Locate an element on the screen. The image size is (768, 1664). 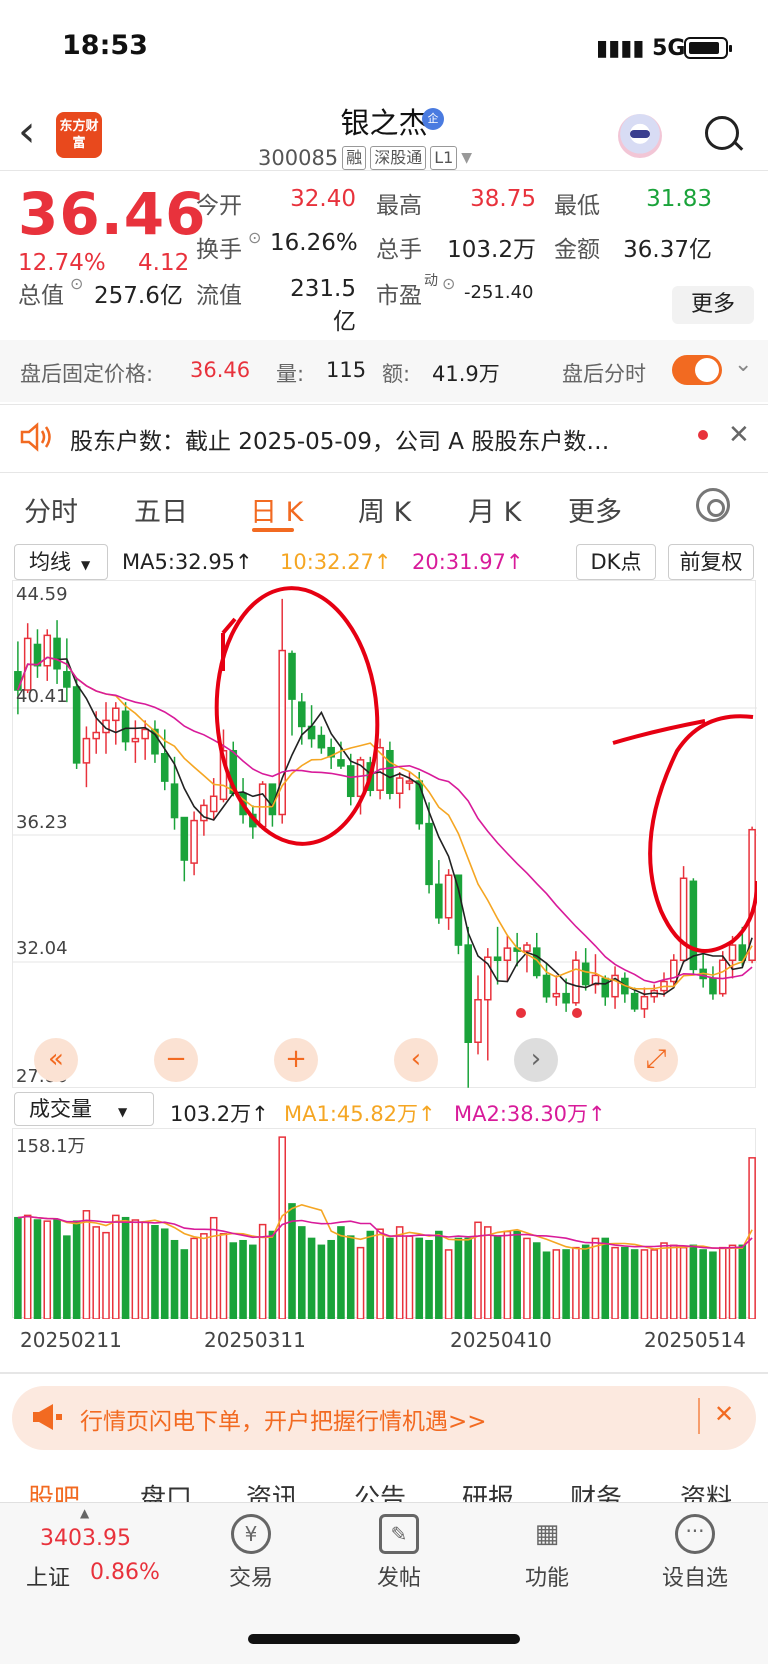
dk-point-button: DK点 is located at coordinates (616, 562).